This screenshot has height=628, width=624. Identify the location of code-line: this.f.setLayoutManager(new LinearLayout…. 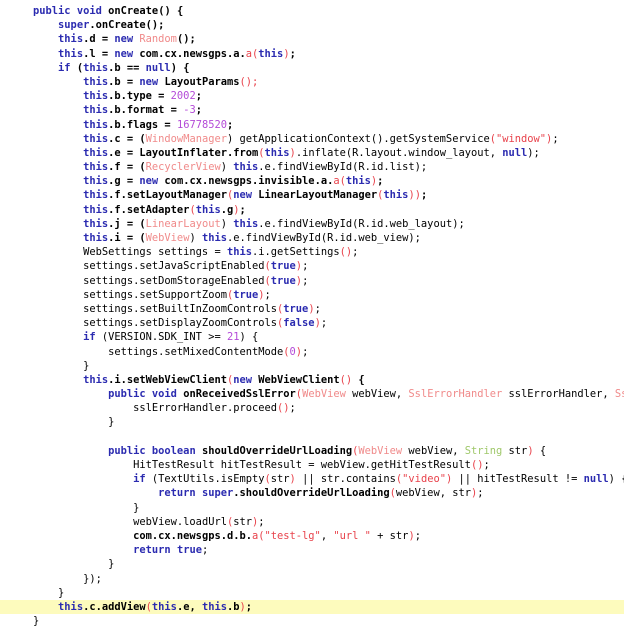
(312, 195).